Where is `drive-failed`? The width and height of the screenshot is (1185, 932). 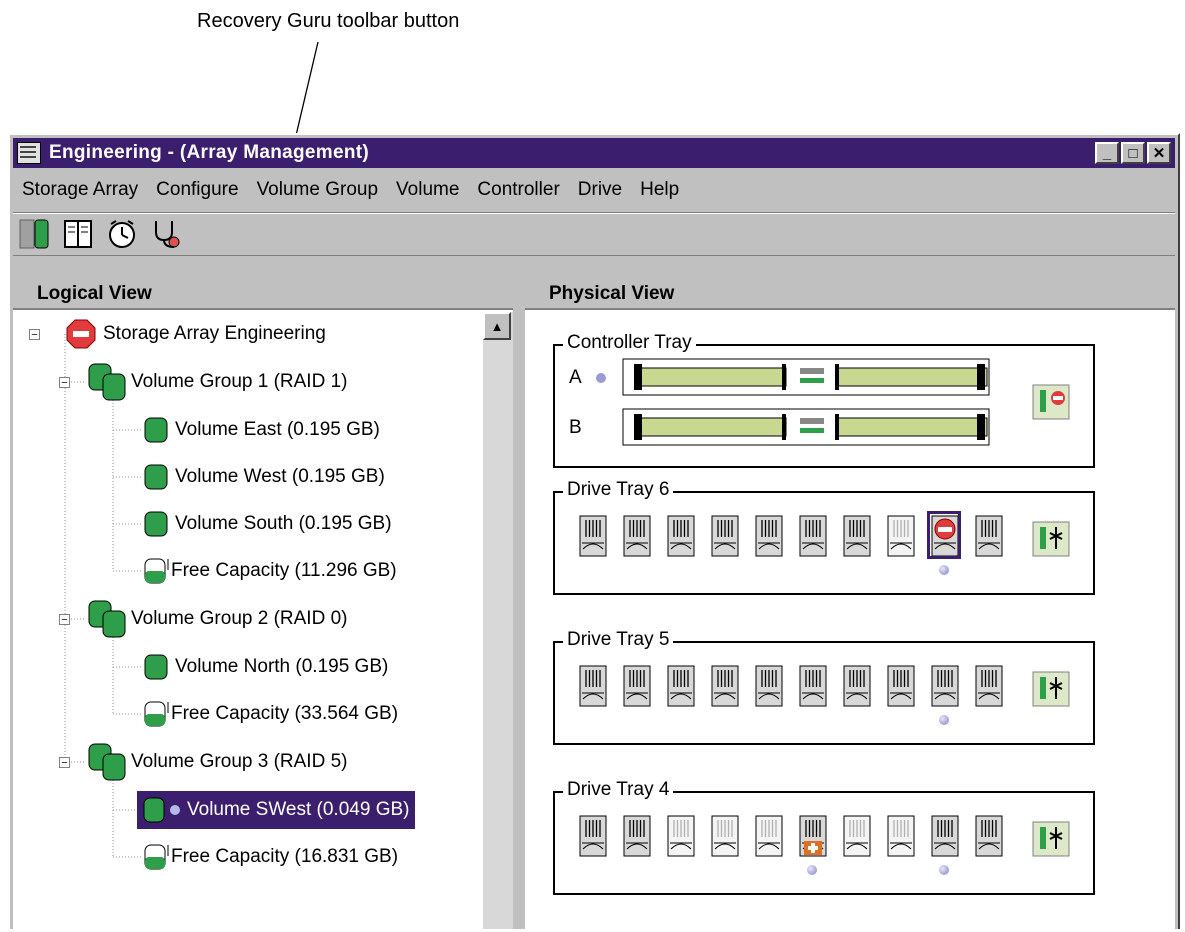
drive-failed is located at coordinates (944, 535).